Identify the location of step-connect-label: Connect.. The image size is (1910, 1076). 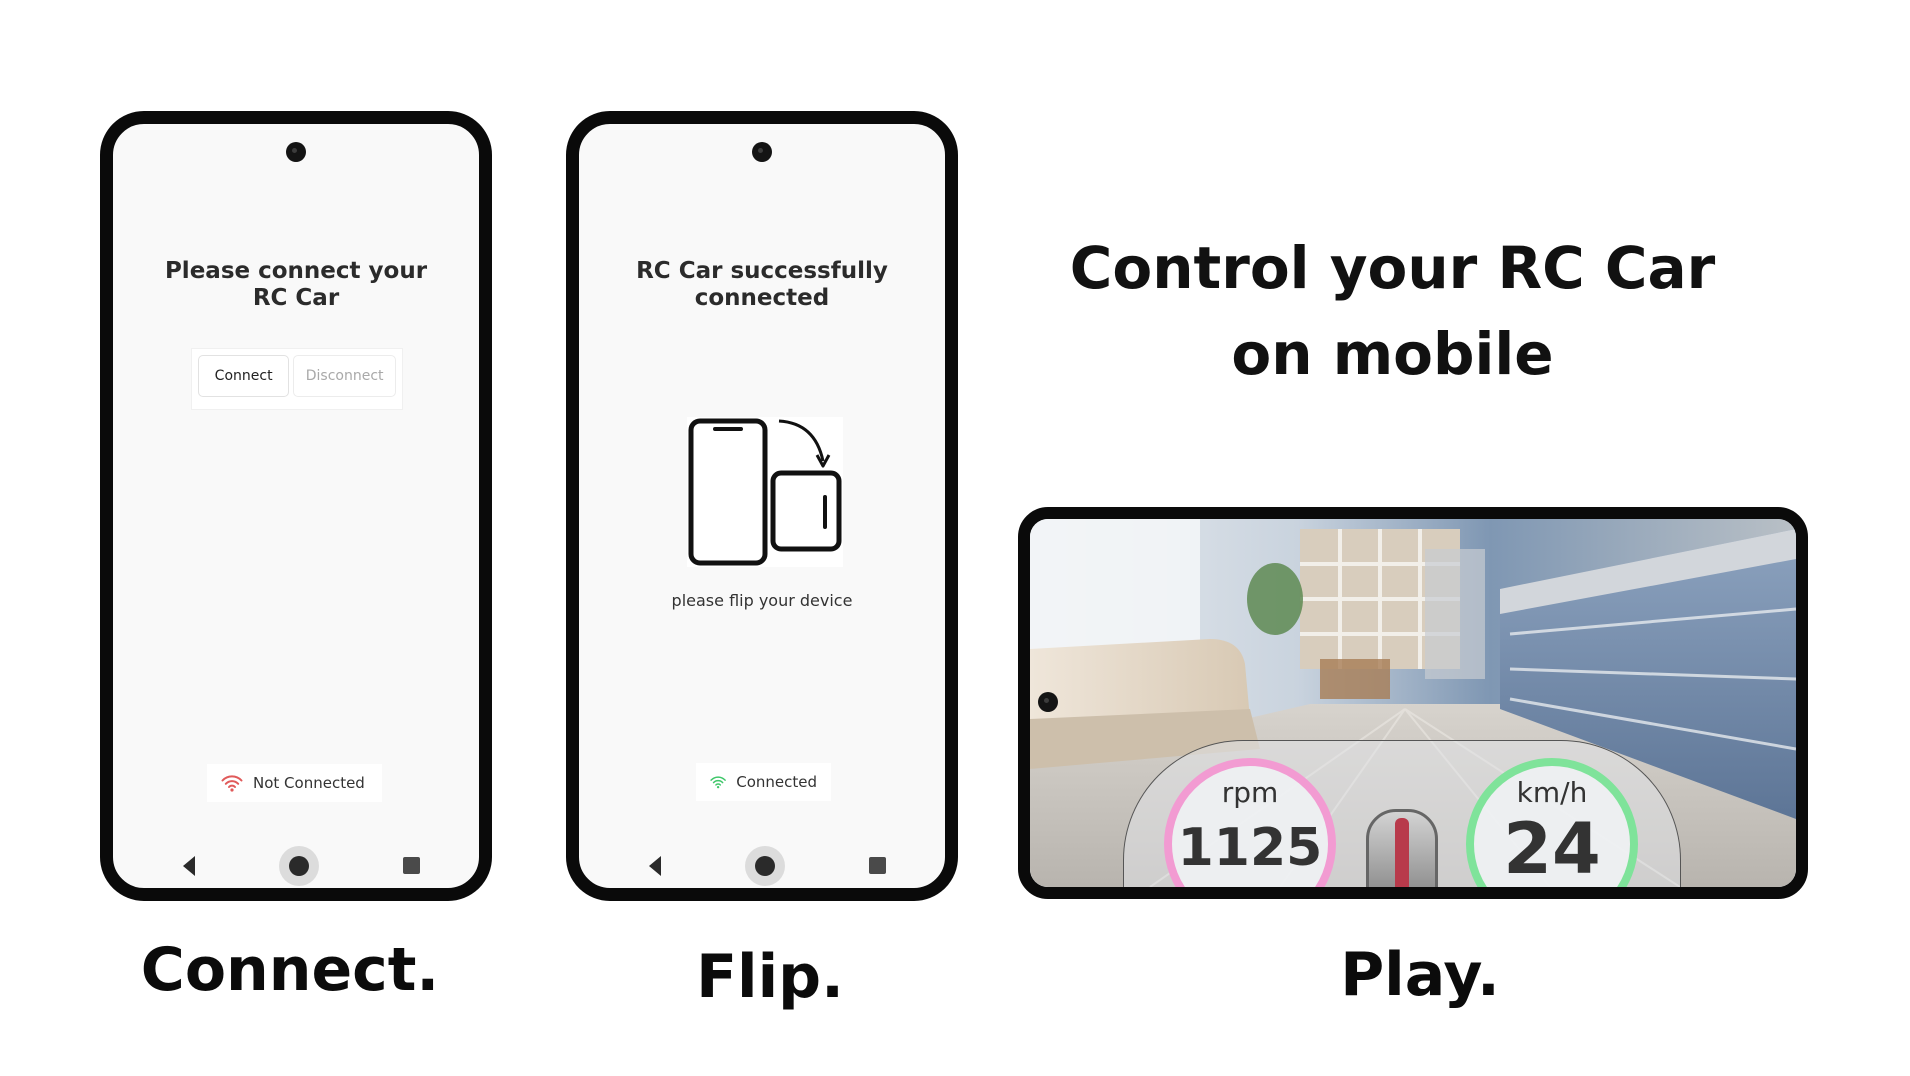
(290, 970).